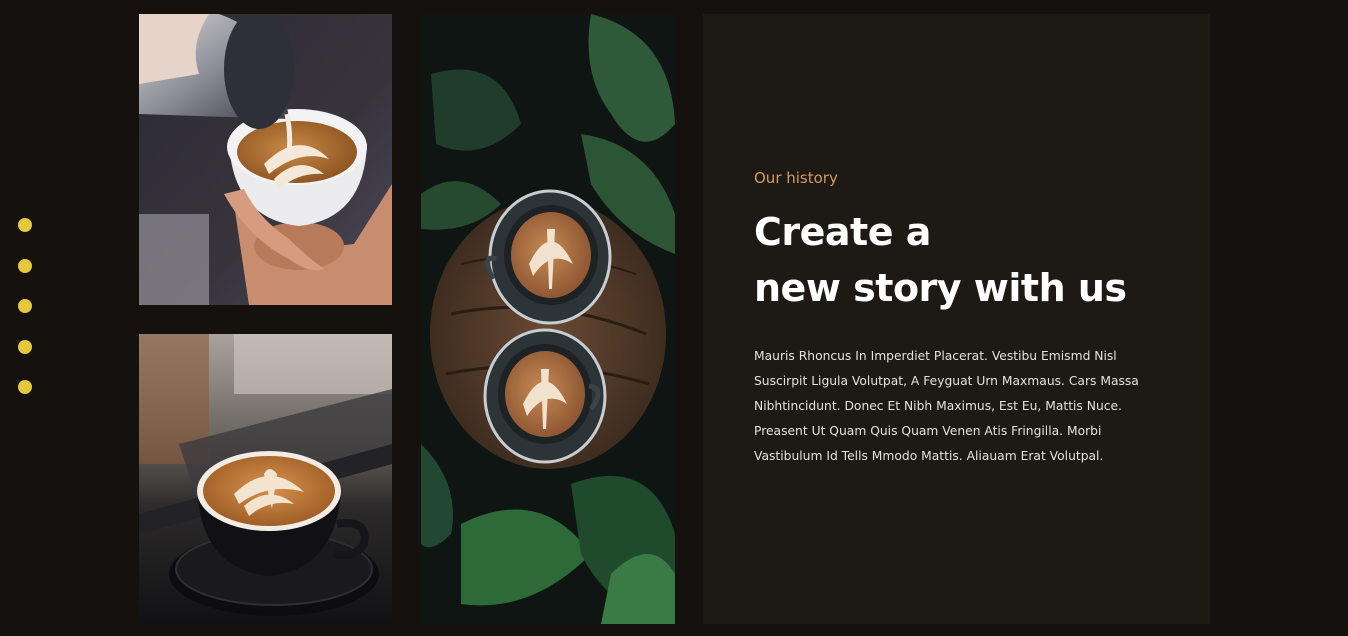 Image resolution: width=1348 pixels, height=636 pixels. What do you see at coordinates (265, 479) in the screenshot?
I see `gallery-photo-black-cup` at bounding box center [265, 479].